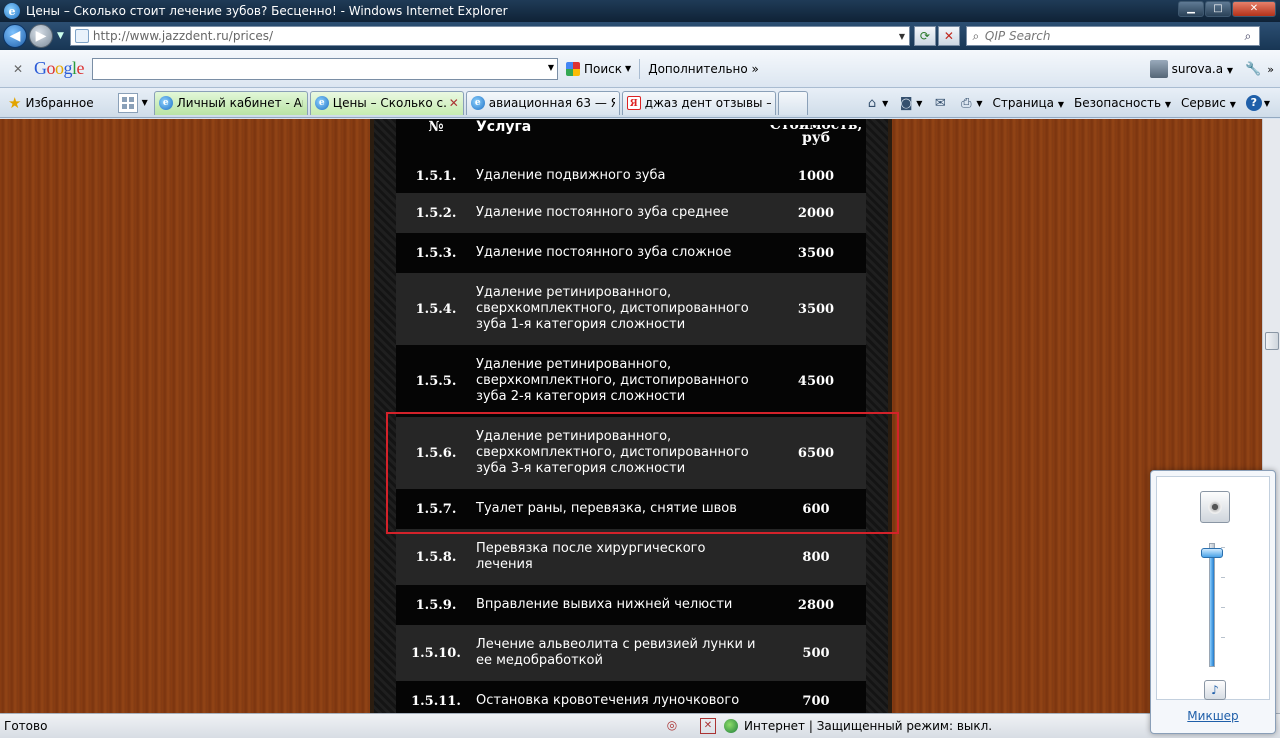 The image size is (1280, 738). I want to click on qip-search-box: ⌕ QIP Search ⌕, so click(1112, 36).